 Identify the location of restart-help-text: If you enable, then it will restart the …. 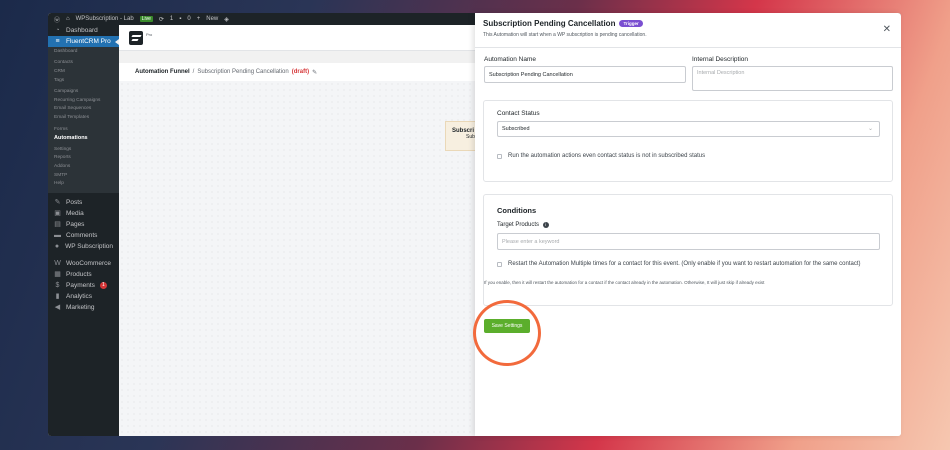
(624, 282).